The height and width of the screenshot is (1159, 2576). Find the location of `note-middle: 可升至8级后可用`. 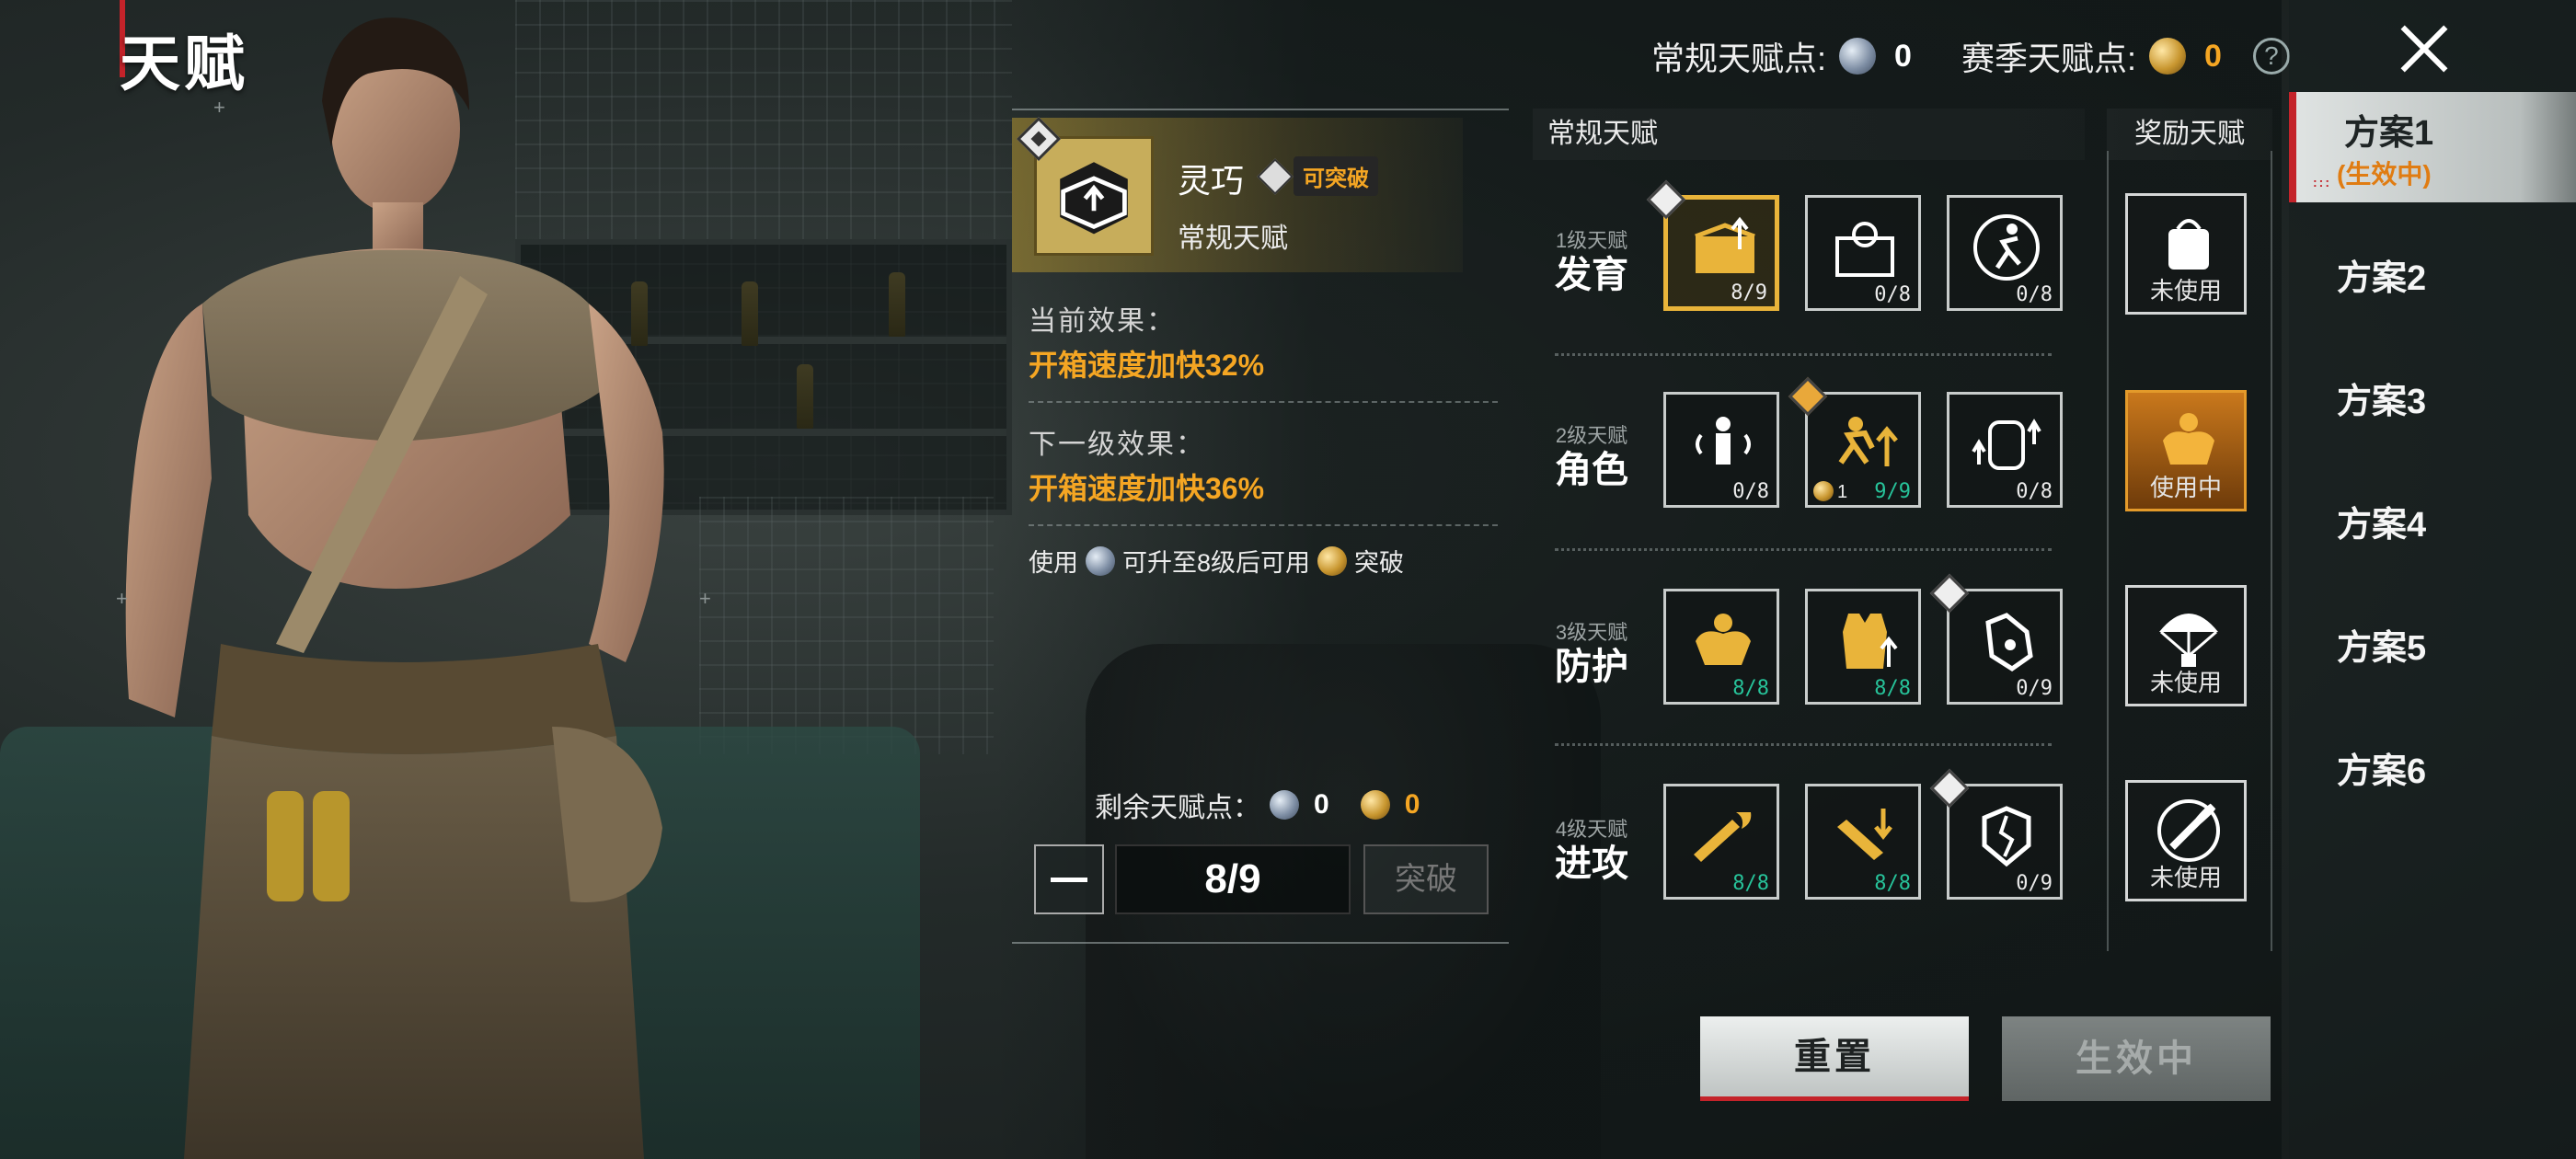

note-middle: 可升至8级后可用 is located at coordinates (1216, 563).